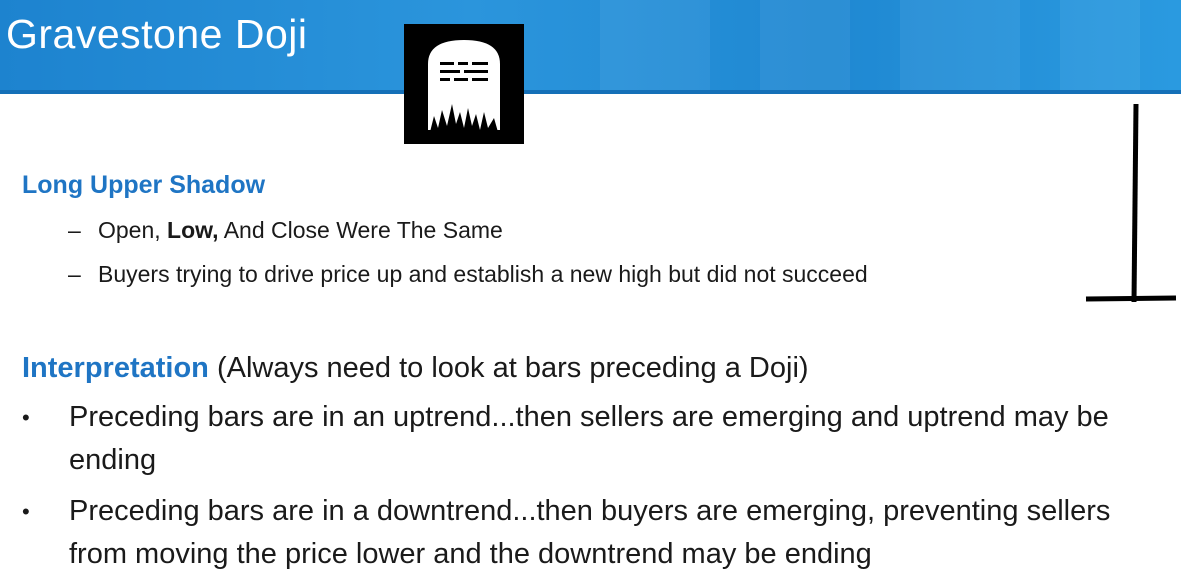 Image resolution: width=1181 pixels, height=584 pixels. I want to click on sub-item-open-low-close: – Open, Low, And Close Were The Same, so click(285, 230).